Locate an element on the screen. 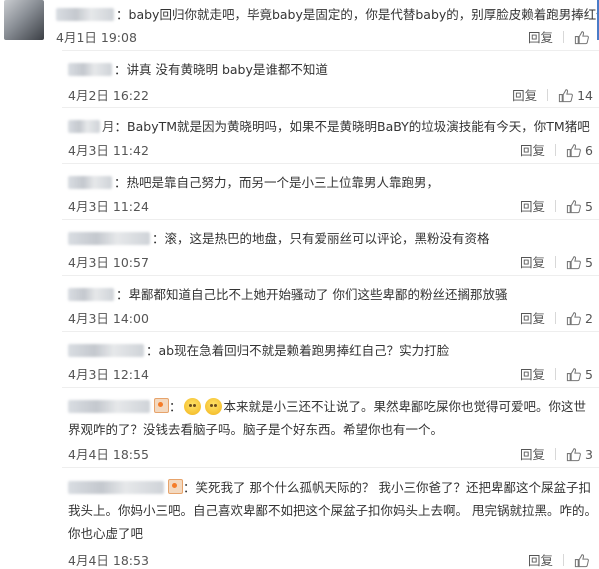  like-count: 2 is located at coordinates (589, 318).